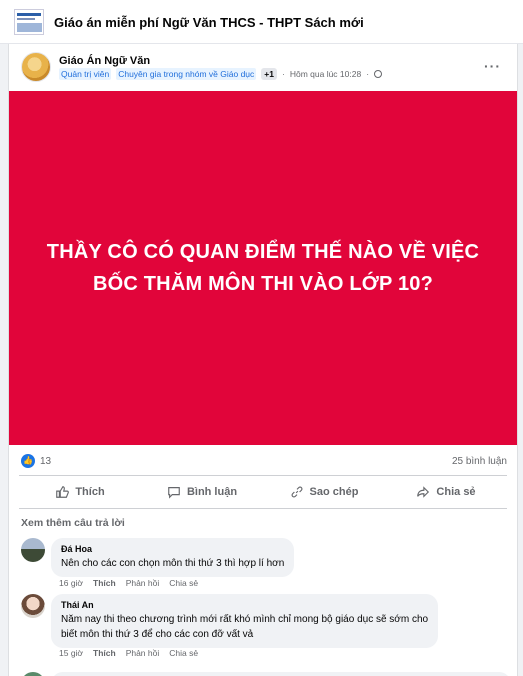 This screenshot has width=523, height=676. What do you see at coordinates (29, 22) in the screenshot?
I see `group-thumbnail` at bounding box center [29, 22].